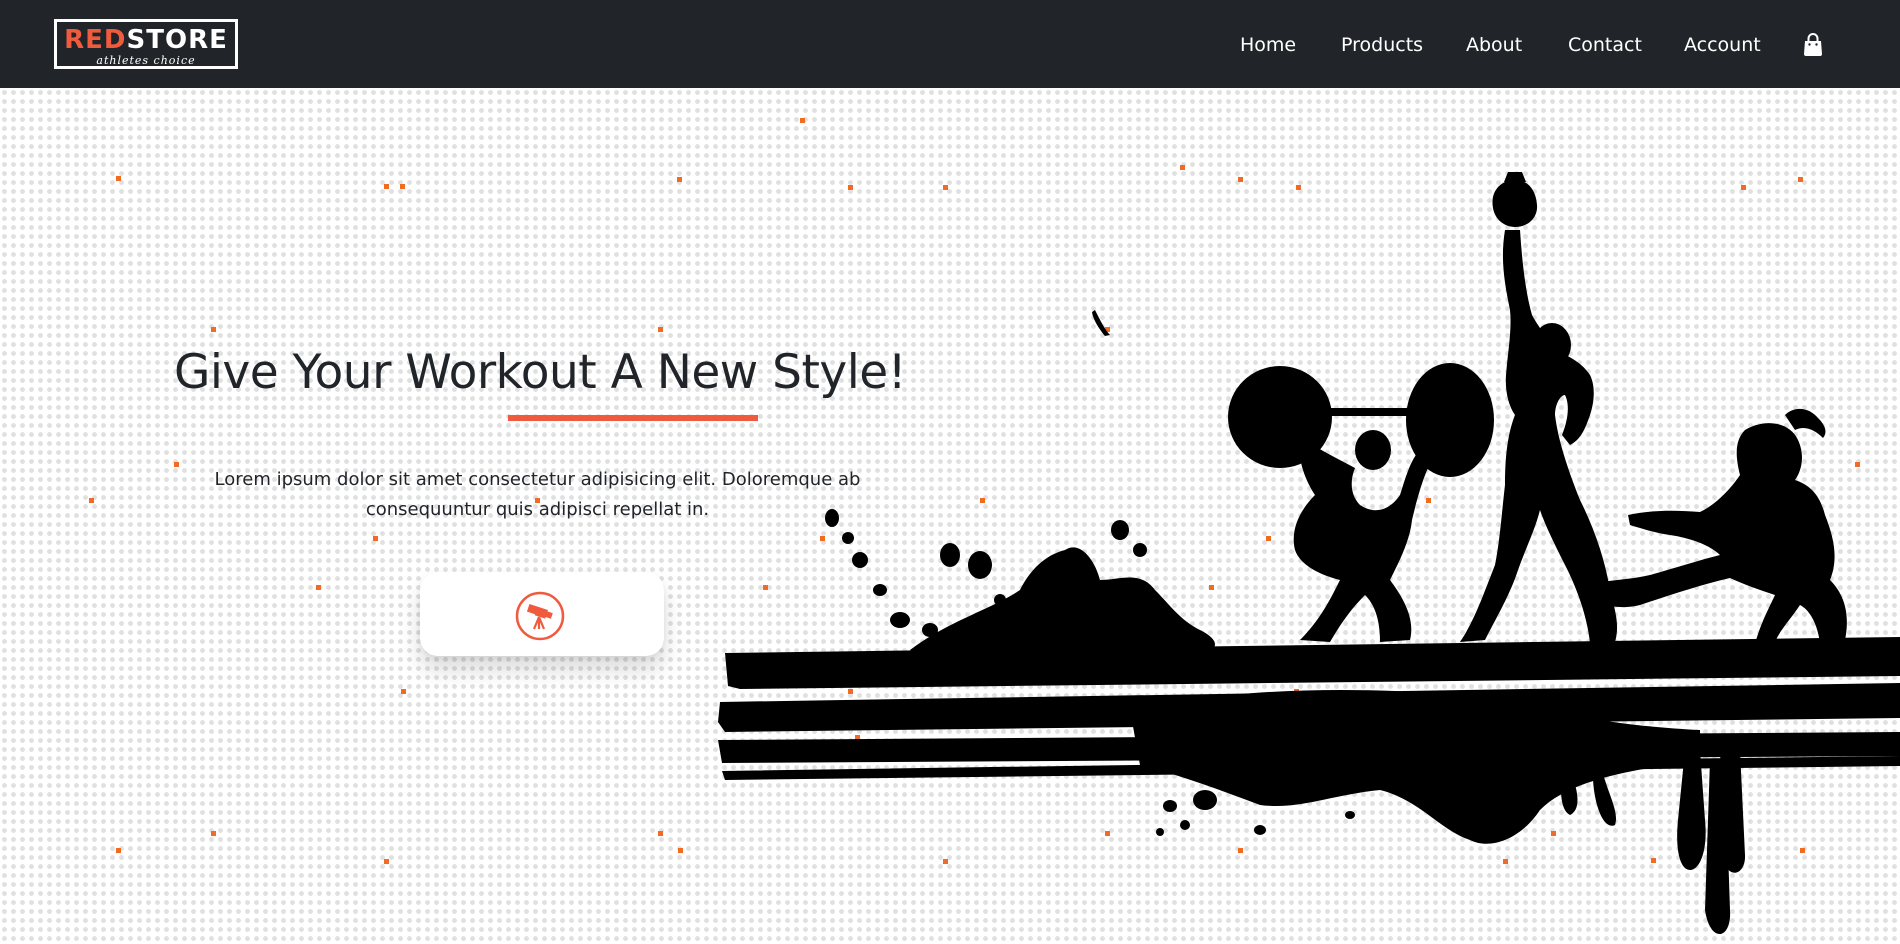 This screenshot has height=944, width=1900. What do you see at coordinates (1494, 45) in the screenshot?
I see `nav-item-about: About` at bounding box center [1494, 45].